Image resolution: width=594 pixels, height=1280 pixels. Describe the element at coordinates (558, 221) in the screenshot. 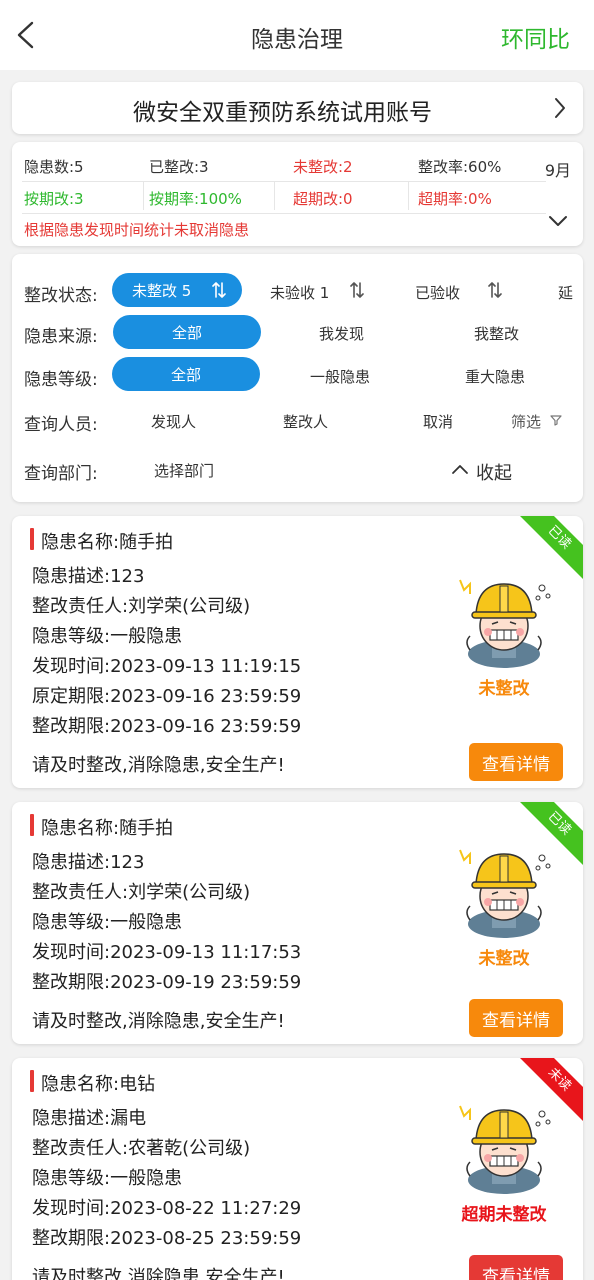

I see `chevron-down-icon` at that location.